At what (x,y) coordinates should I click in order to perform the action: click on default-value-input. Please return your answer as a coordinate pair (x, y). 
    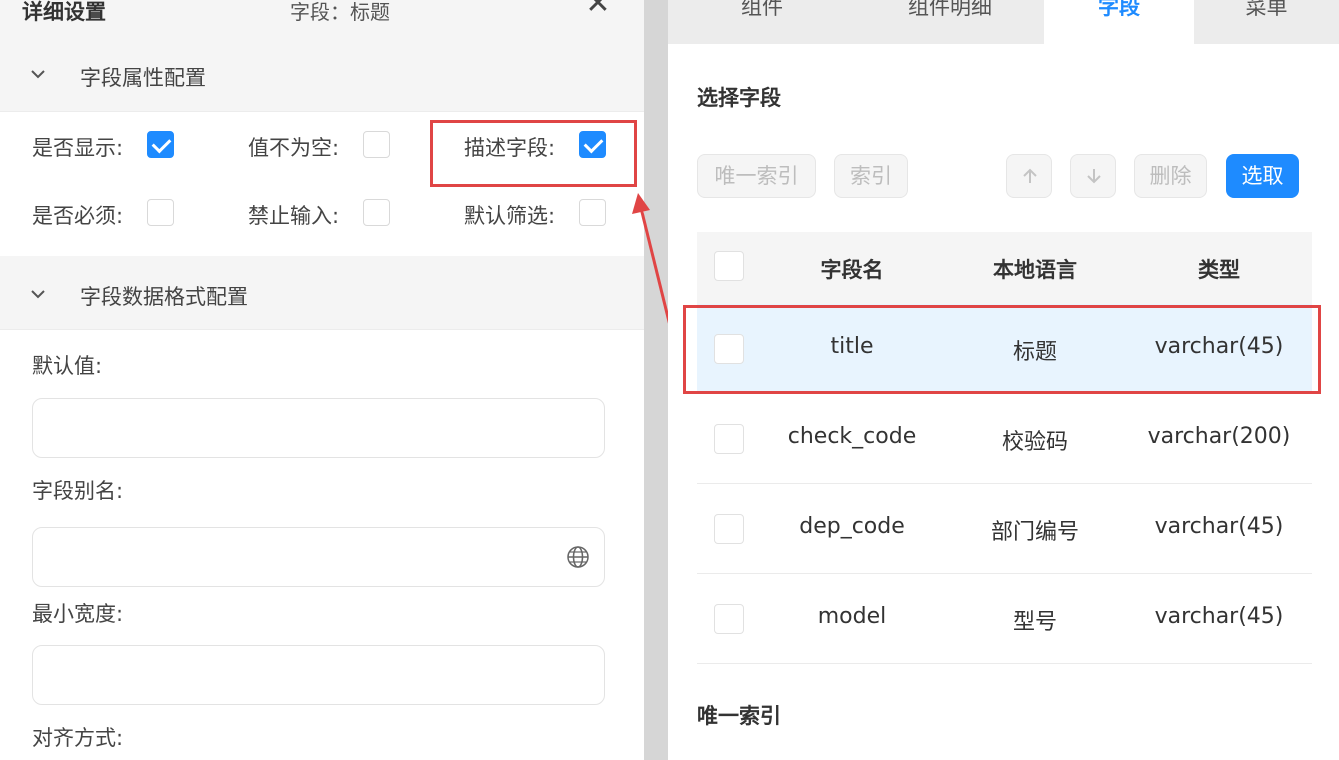
    Looking at the image, I should click on (318, 428).